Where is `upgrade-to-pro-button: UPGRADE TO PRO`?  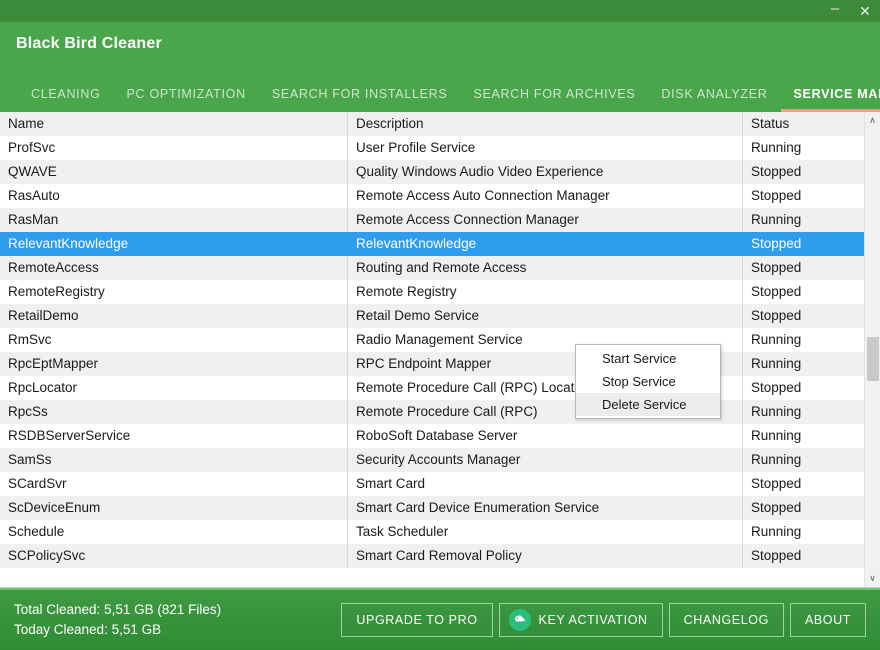
upgrade-to-pro-button: UPGRADE TO PRO is located at coordinates (417, 620).